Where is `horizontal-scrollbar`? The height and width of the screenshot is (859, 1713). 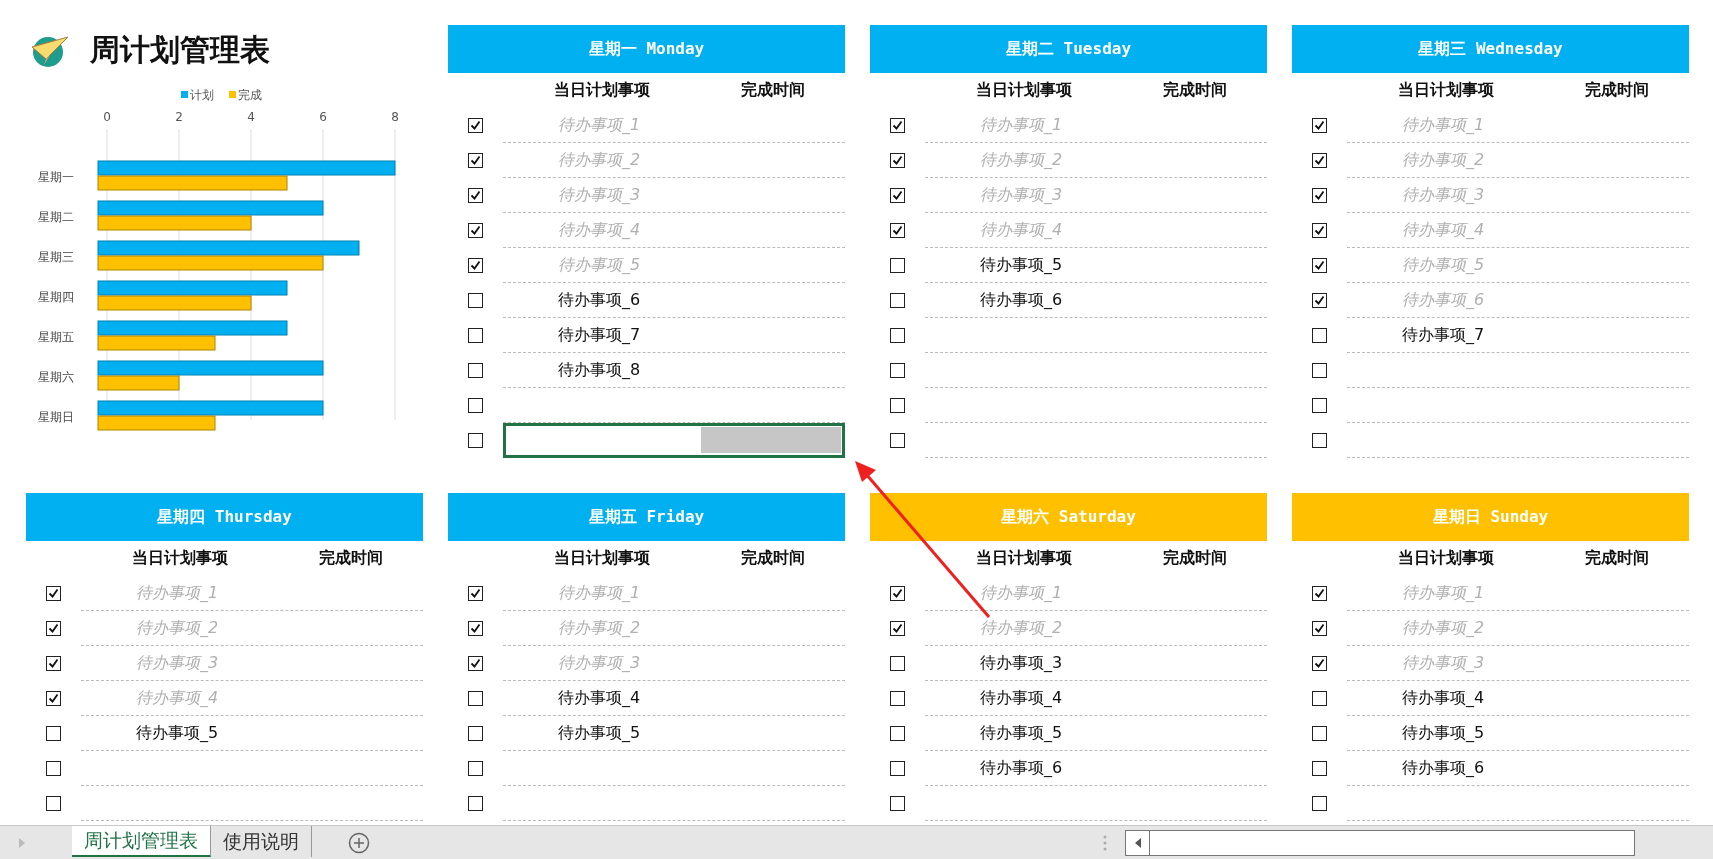 horizontal-scrollbar is located at coordinates (1380, 843).